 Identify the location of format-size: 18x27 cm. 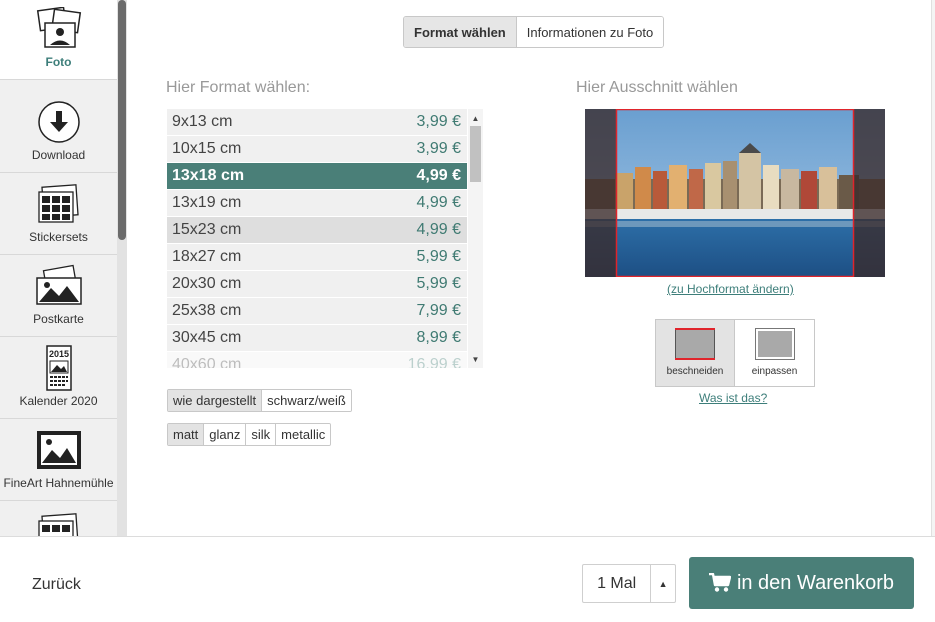
(207, 256).